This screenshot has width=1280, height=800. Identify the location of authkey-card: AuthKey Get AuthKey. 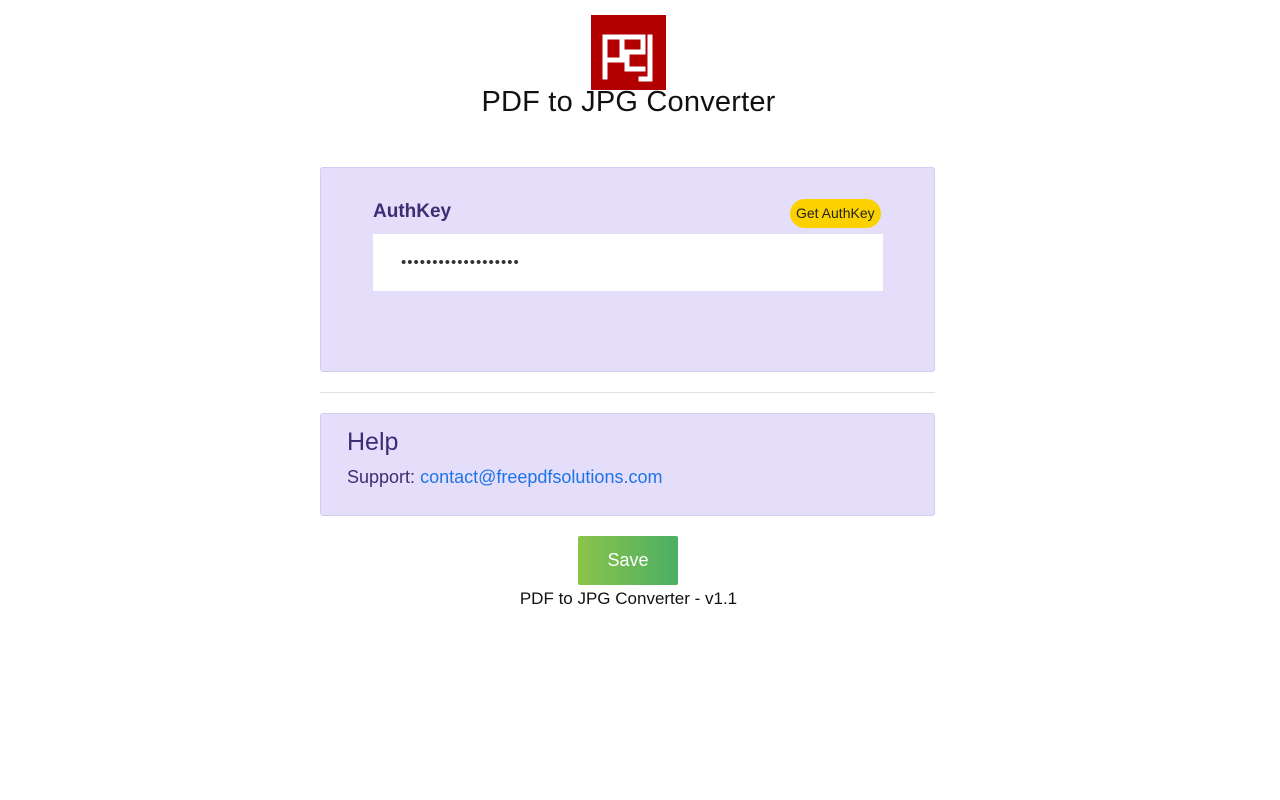
(627, 269).